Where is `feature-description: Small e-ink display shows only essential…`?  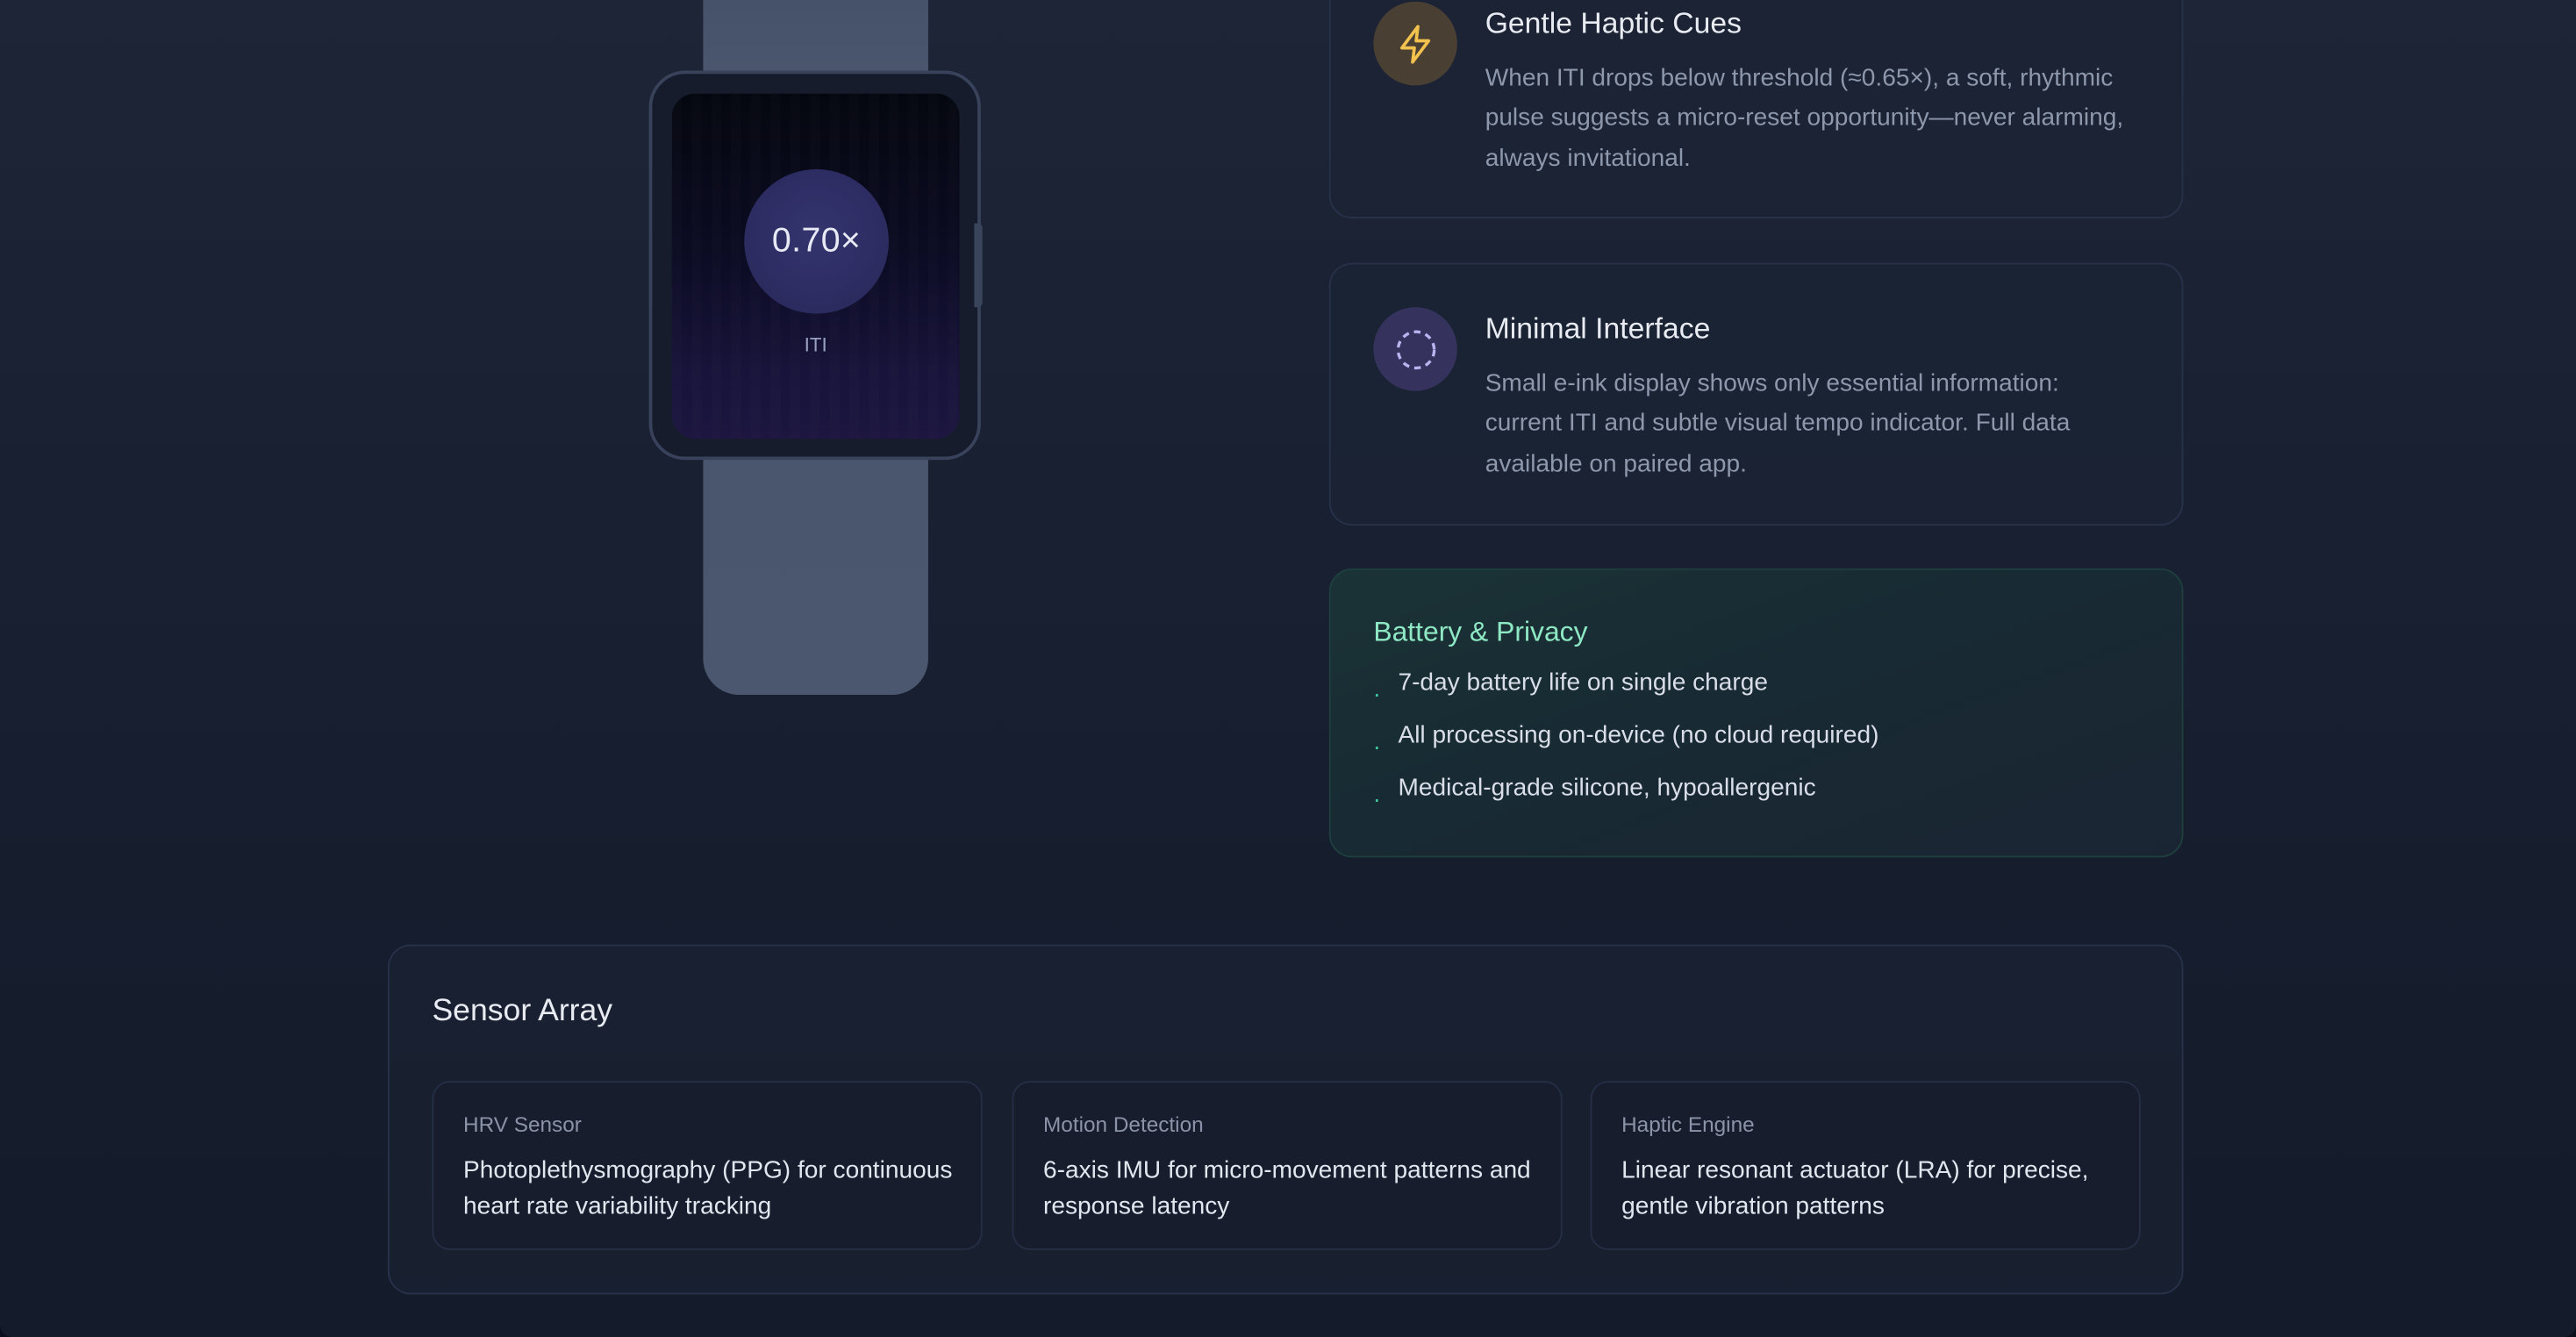 feature-description: Small e-ink display shows only essential… is located at coordinates (1778, 424).